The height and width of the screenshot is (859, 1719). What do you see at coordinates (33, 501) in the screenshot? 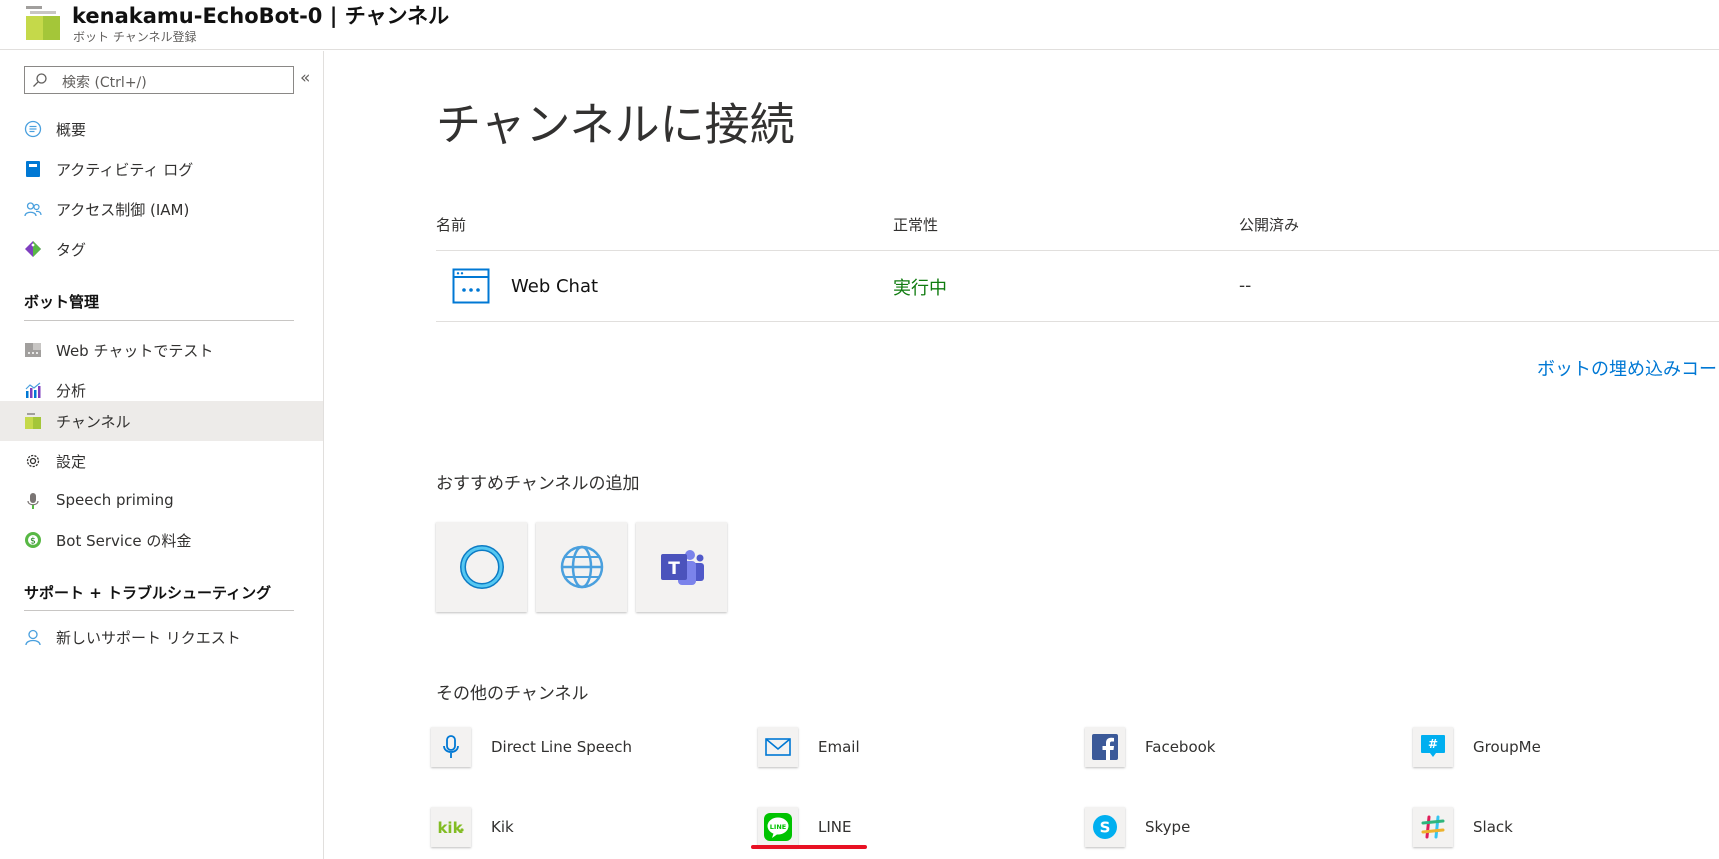
I see `speech-priming-icon` at bounding box center [33, 501].